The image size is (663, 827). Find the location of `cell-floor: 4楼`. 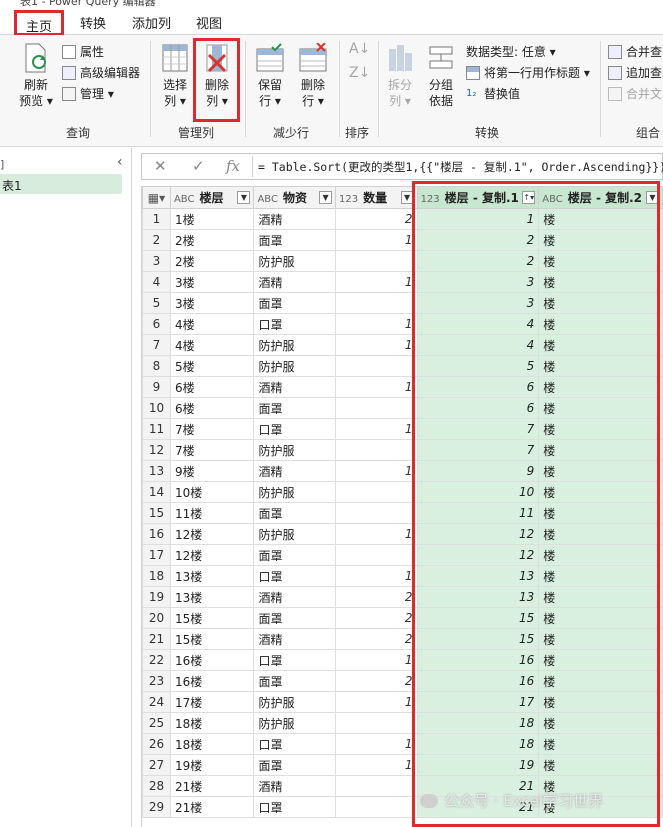

cell-floor: 4楼 is located at coordinates (212, 345).